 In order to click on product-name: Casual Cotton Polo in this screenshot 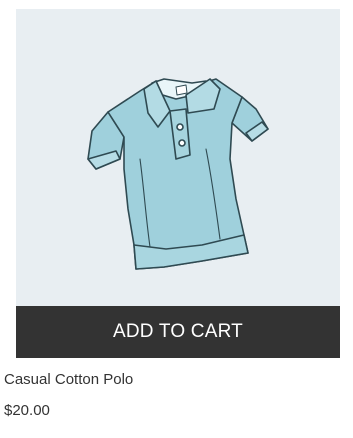, I will do `click(68, 379)`.